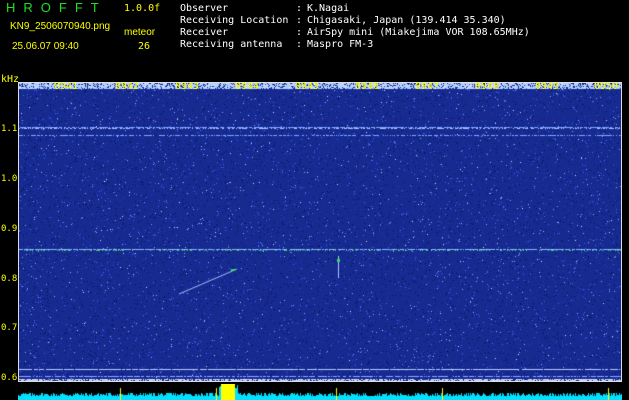 Image resolution: width=629 pixels, height=400 pixels. I want to click on time-tick-label: 0949, so click(547, 86).